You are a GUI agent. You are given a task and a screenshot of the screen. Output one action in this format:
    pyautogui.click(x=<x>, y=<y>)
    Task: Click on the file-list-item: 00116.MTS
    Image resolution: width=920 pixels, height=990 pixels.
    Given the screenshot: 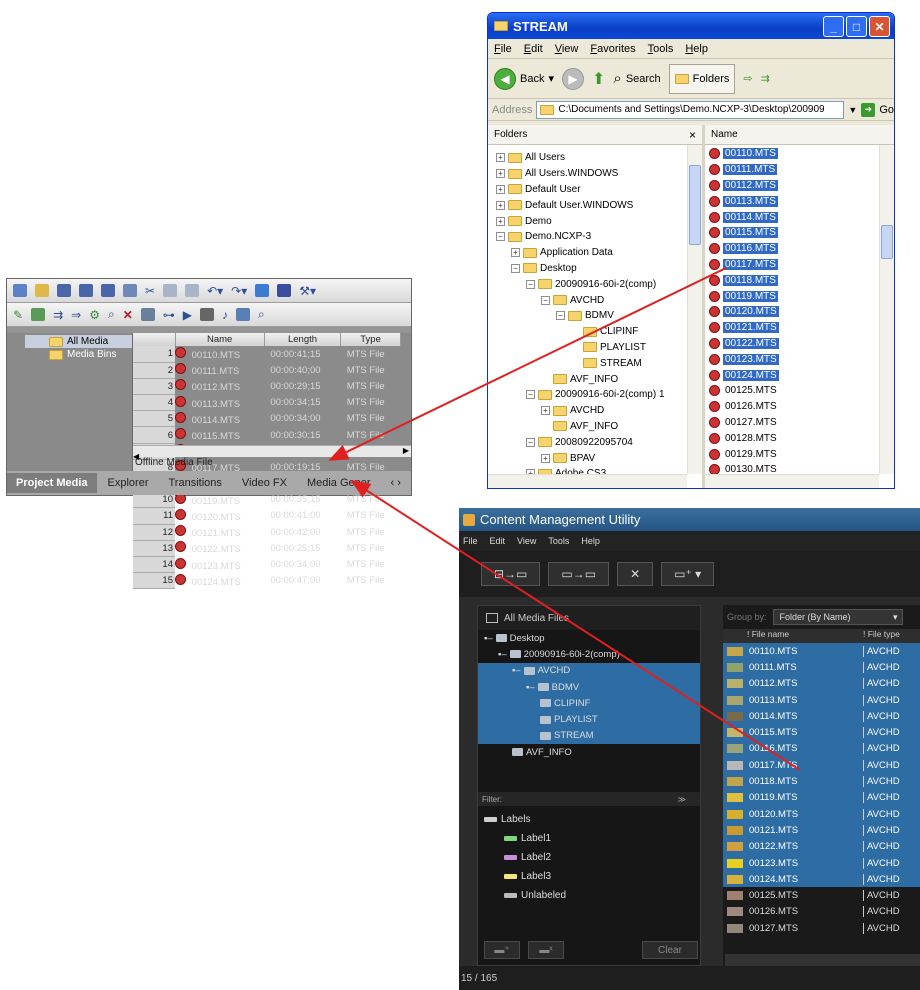 What is the action you would take?
    pyautogui.click(x=799, y=249)
    